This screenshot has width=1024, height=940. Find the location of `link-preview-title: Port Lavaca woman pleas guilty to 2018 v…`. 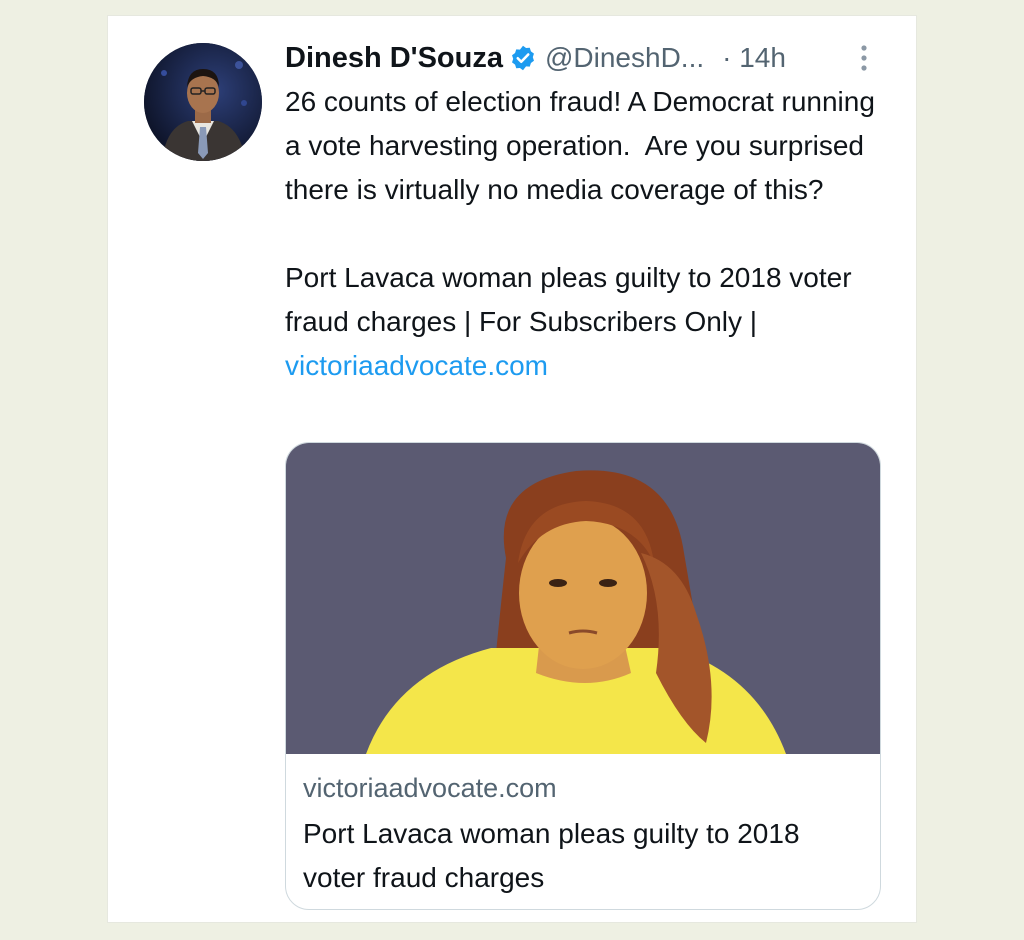

link-preview-title: Port Lavaca woman pleas guilty to 2018 v… is located at coordinates (551, 855).